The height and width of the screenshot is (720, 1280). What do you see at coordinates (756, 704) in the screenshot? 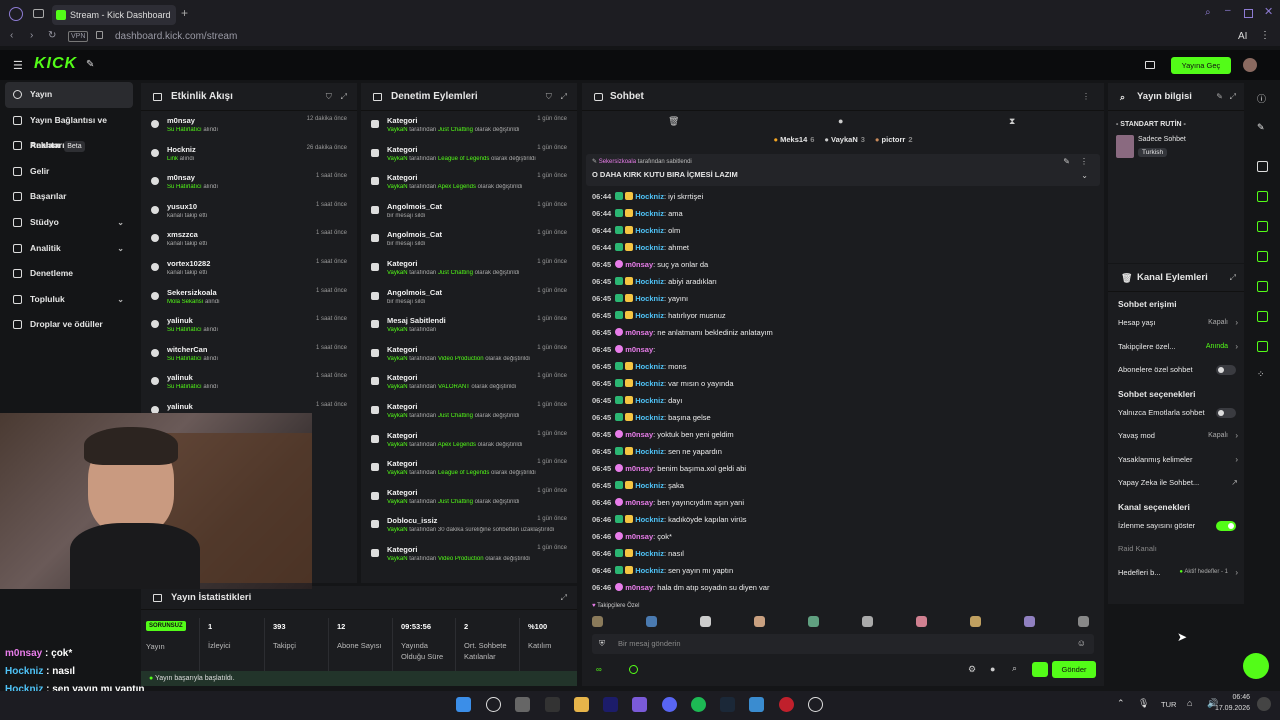
I see `app-icon` at bounding box center [756, 704].